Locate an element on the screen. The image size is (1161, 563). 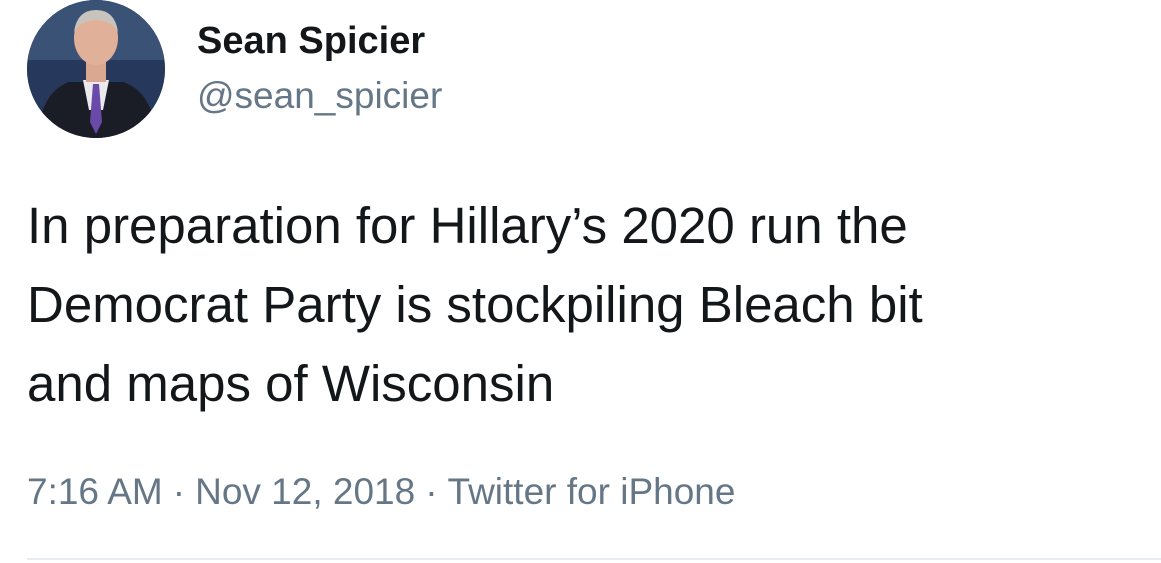
avatar is located at coordinates (96, 69).